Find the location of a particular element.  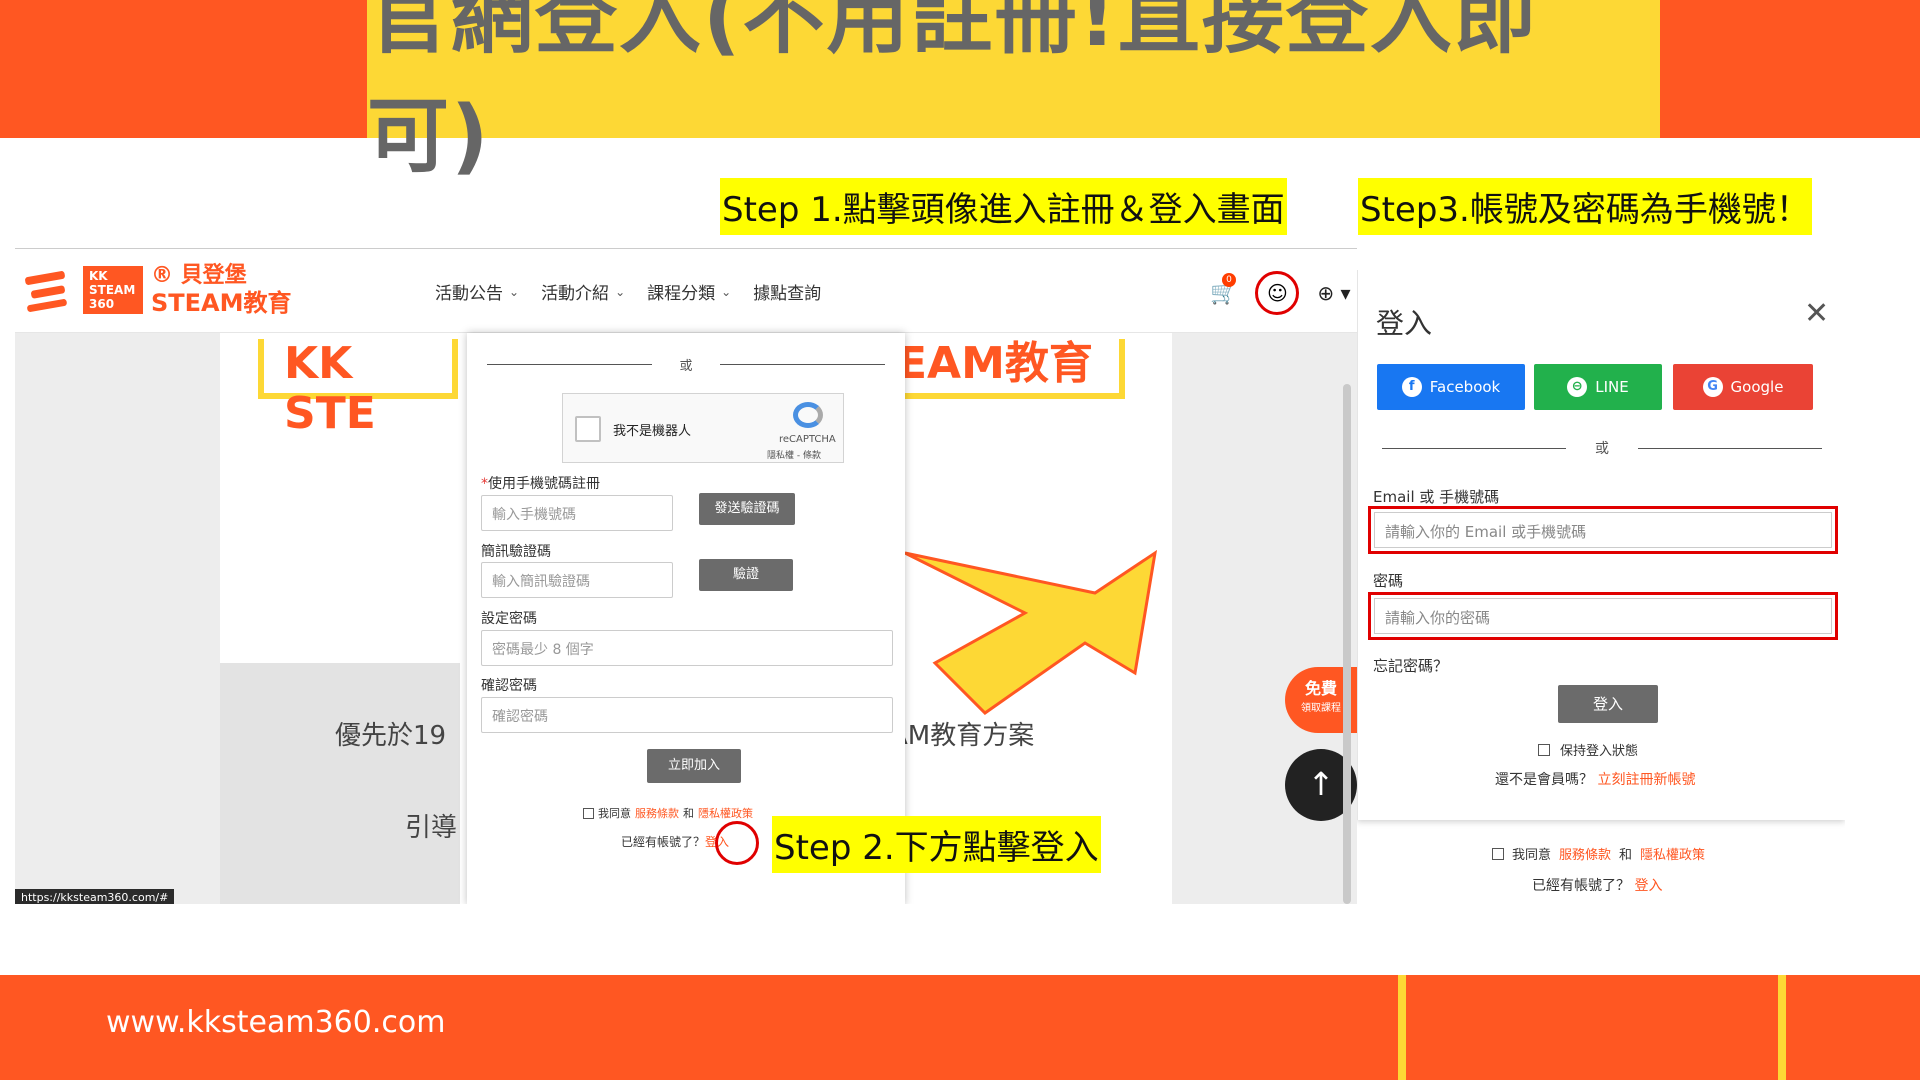

phone-label: *使用手機號碼註冊 is located at coordinates (540, 483).